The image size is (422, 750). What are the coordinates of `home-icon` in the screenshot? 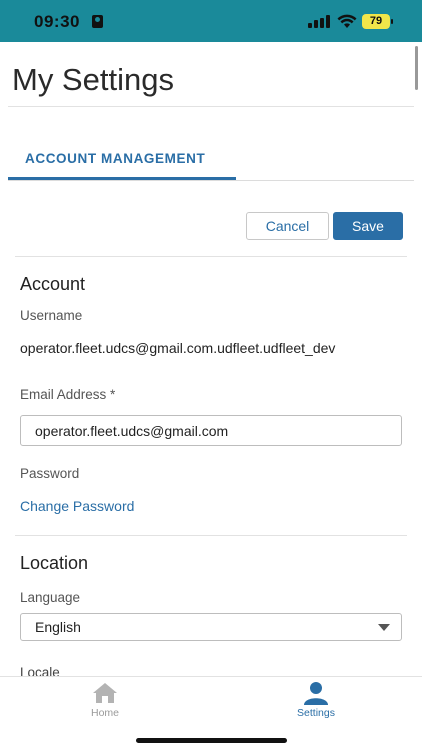 It's located at (105, 693).